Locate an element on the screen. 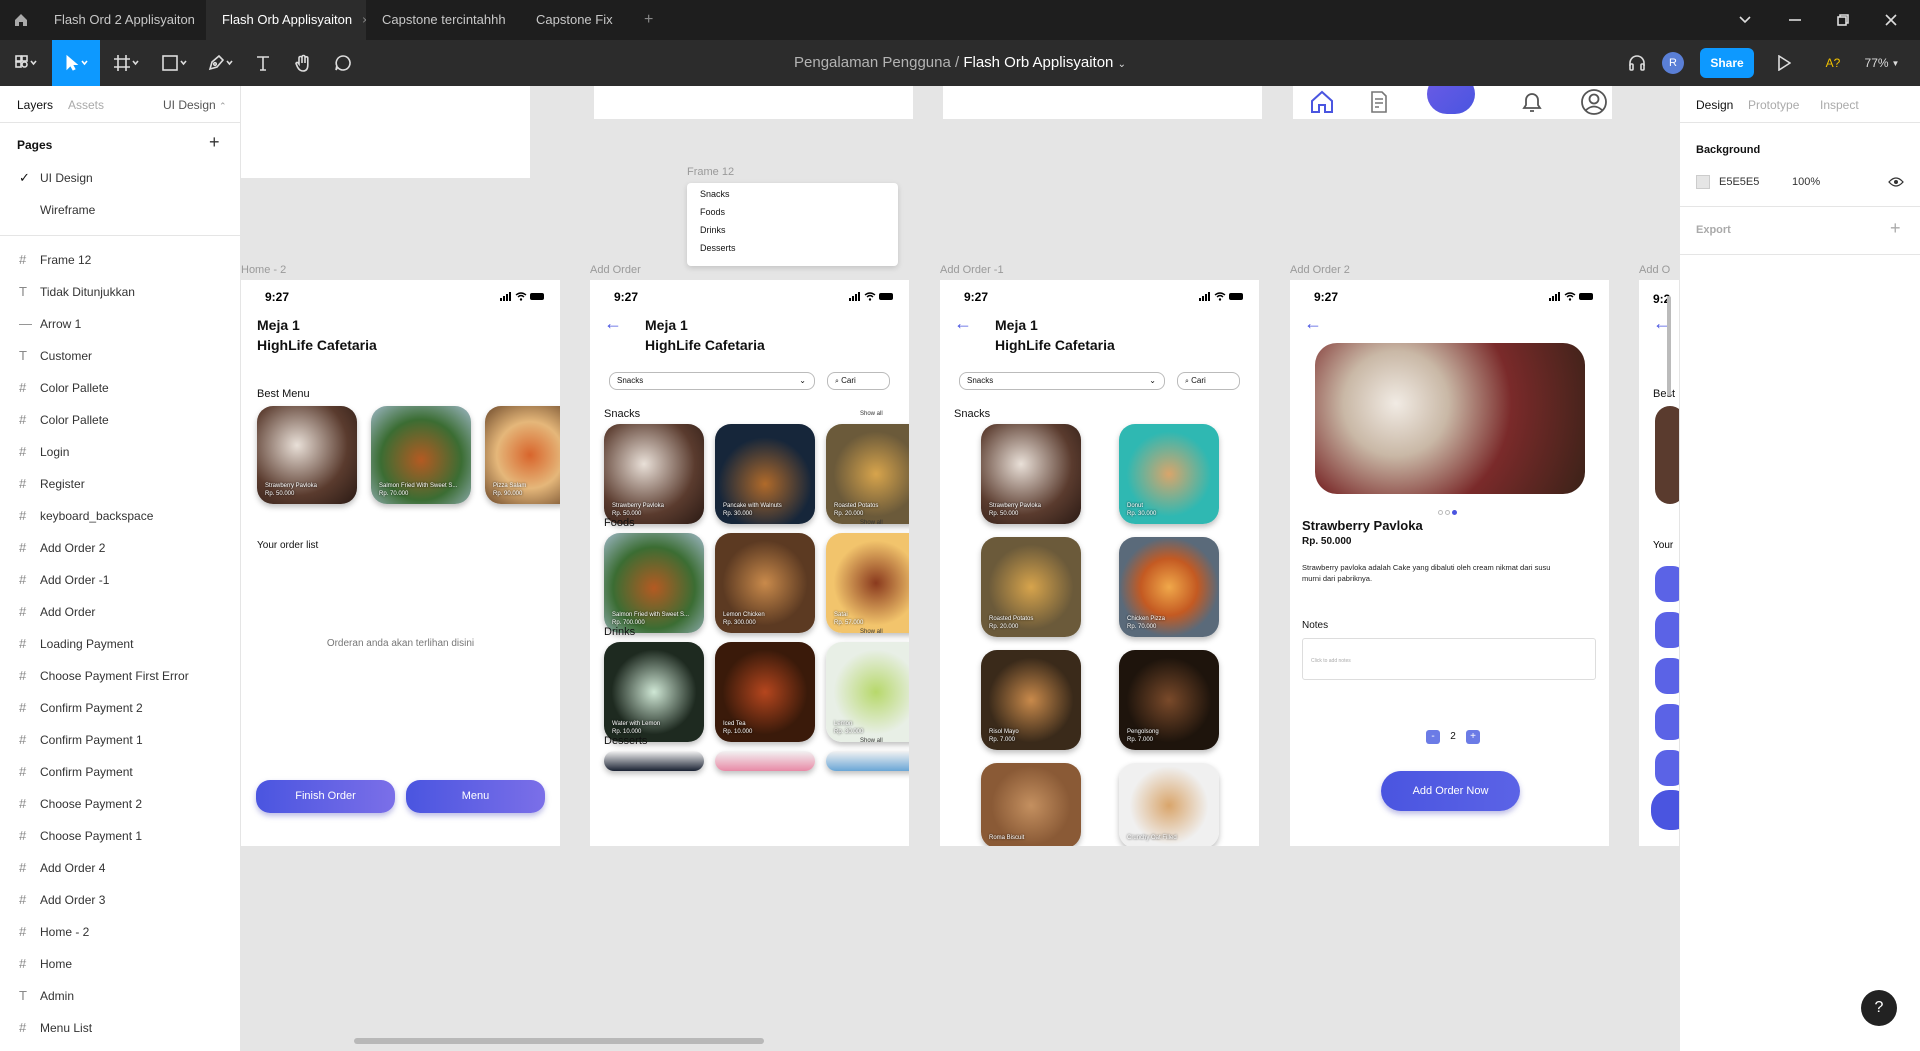  restore-icon is located at coordinates (1843, 20).